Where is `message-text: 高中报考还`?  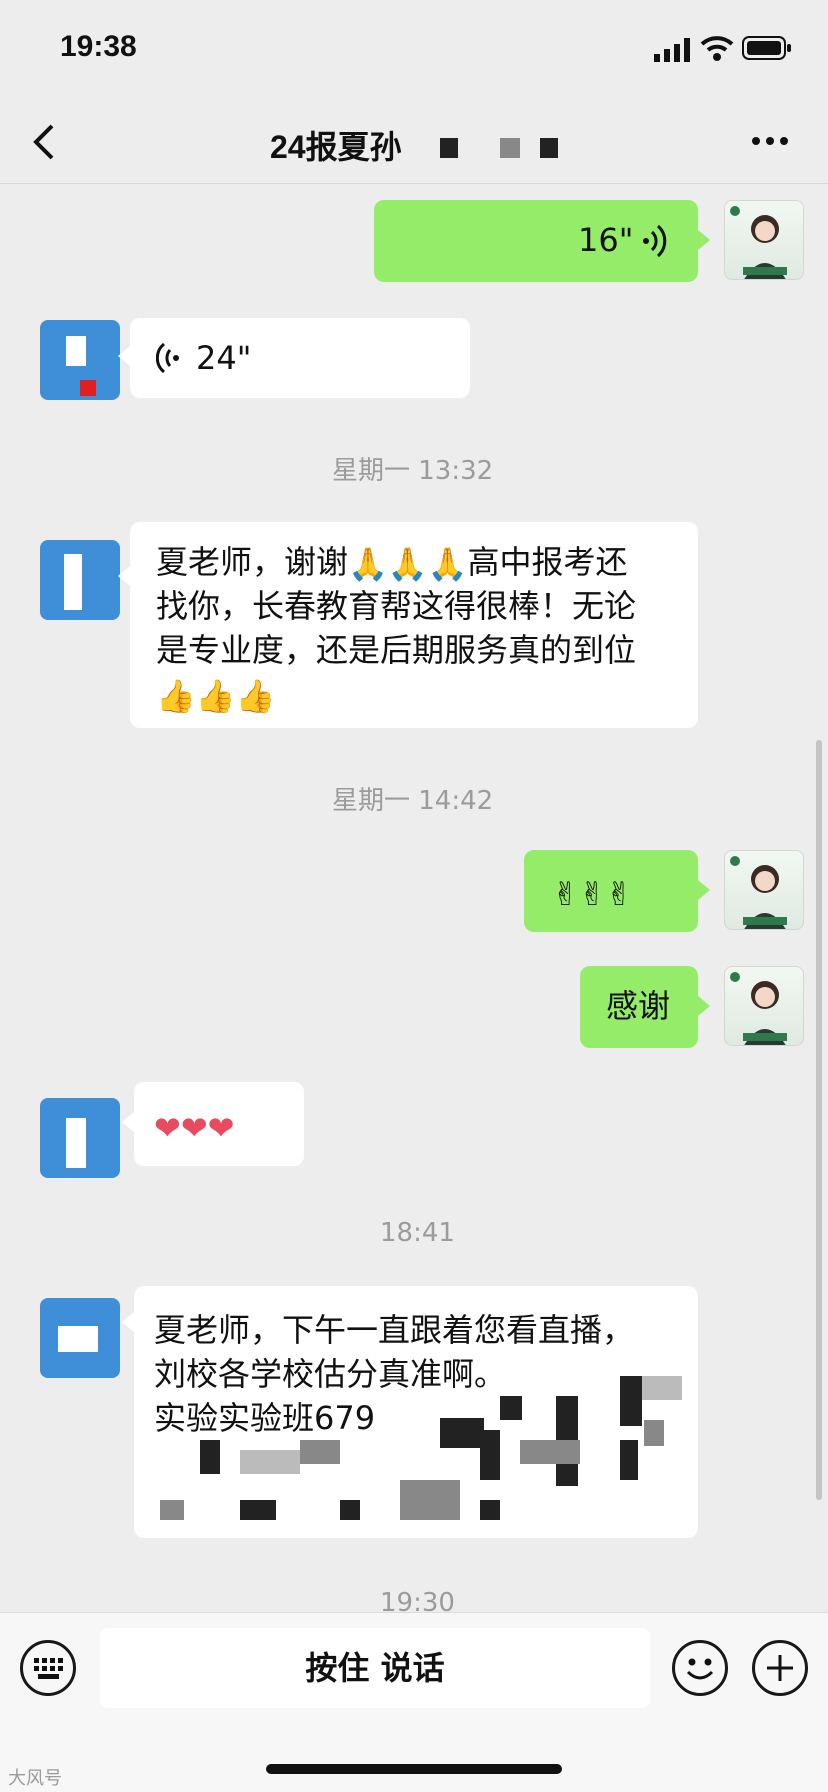 message-text: 高中报考还 is located at coordinates (547, 562).